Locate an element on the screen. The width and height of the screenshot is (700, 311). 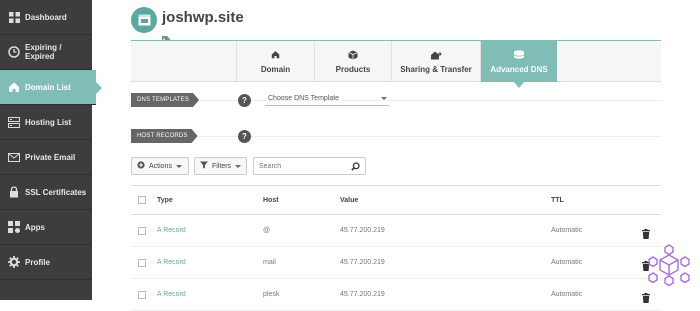
dns-template-select-value: Choose DNS Template is located at coordinates (304, 98).